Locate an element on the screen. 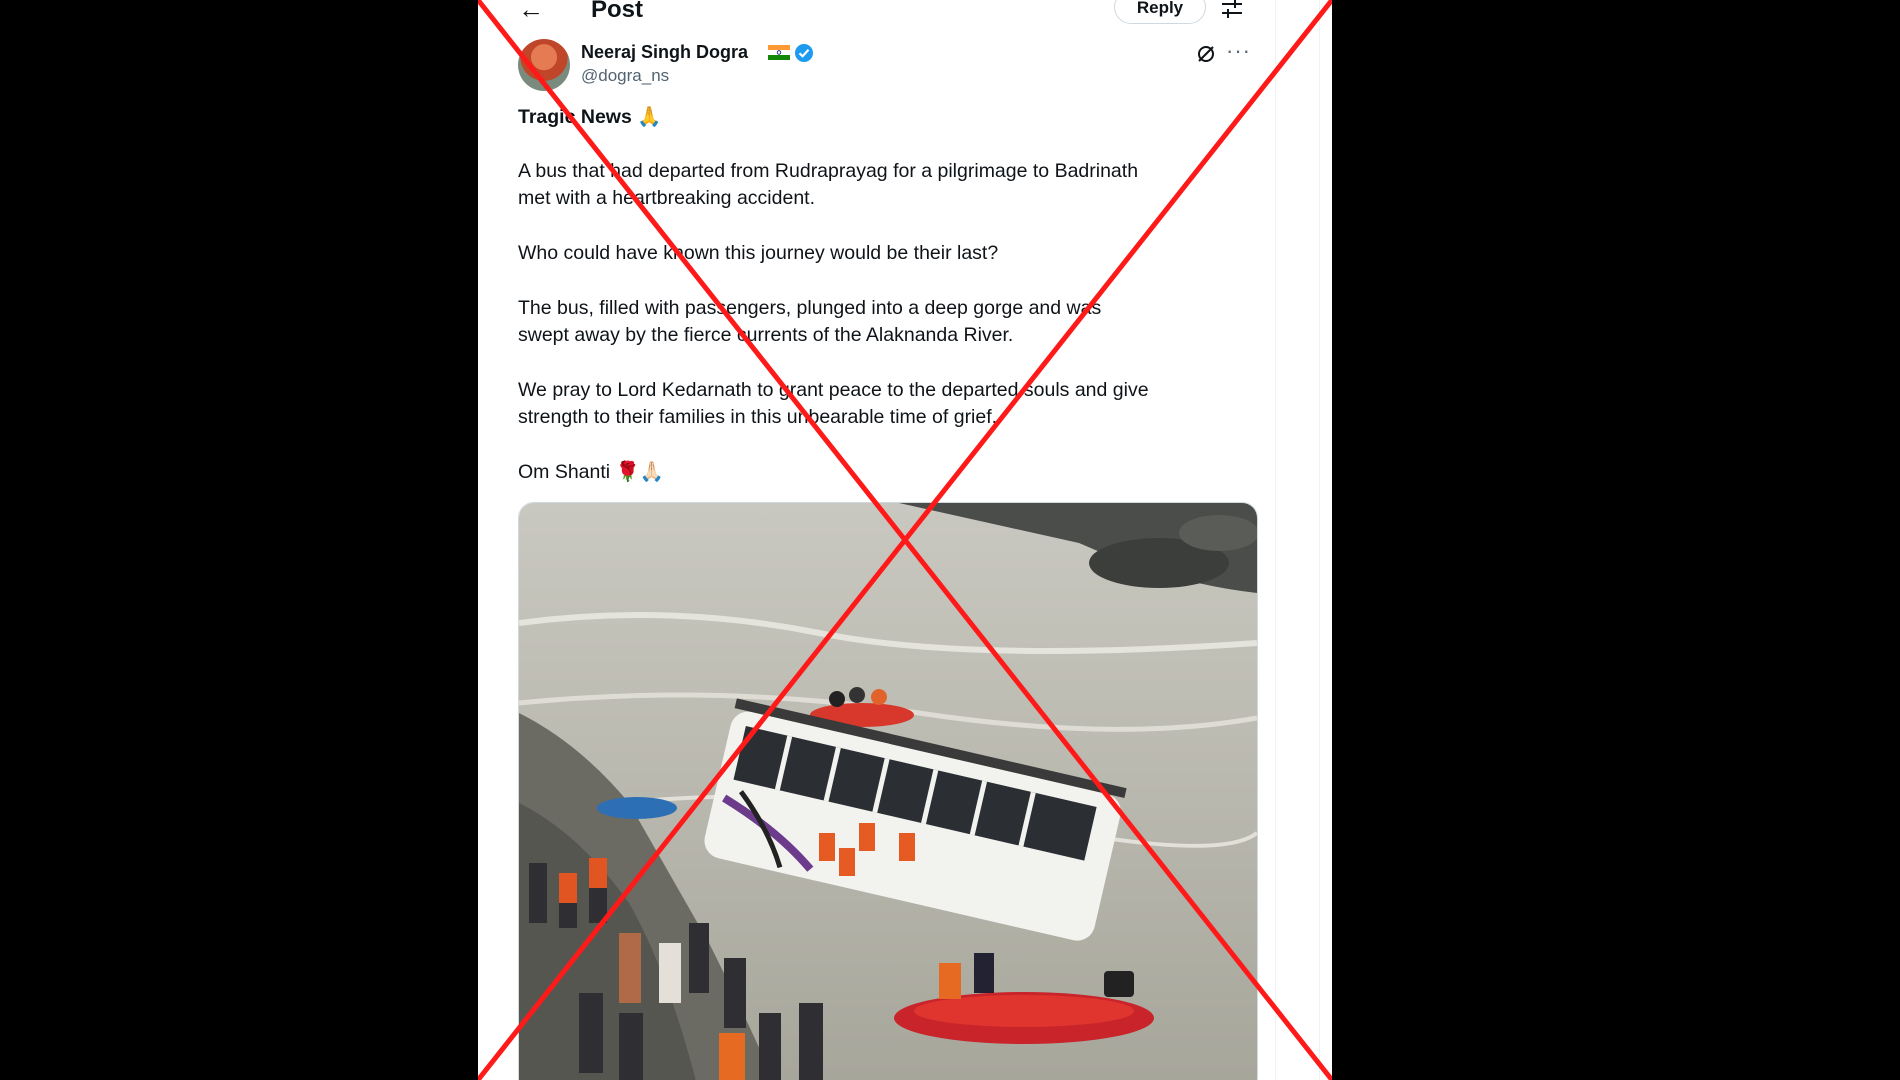 The image size is (1900, 1080). author-name: Neeraj Singh Dogra is located at coordinates (664, 52).